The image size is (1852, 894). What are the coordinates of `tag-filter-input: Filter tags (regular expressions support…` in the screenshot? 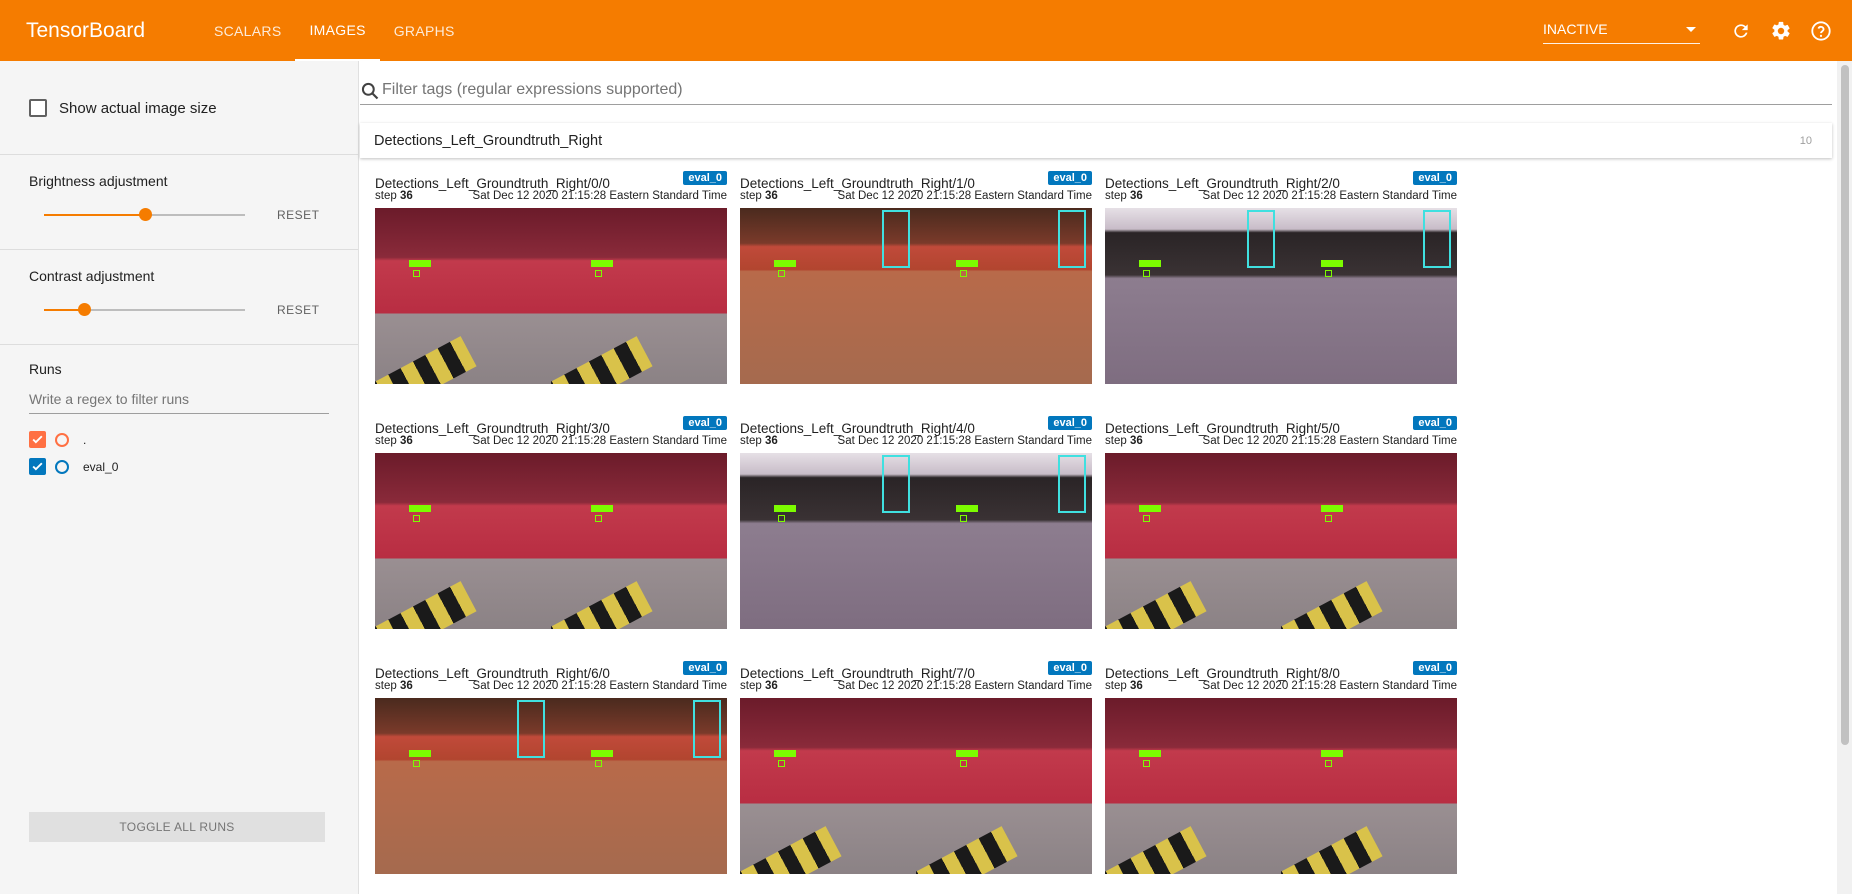 It's located at (1096, 90).